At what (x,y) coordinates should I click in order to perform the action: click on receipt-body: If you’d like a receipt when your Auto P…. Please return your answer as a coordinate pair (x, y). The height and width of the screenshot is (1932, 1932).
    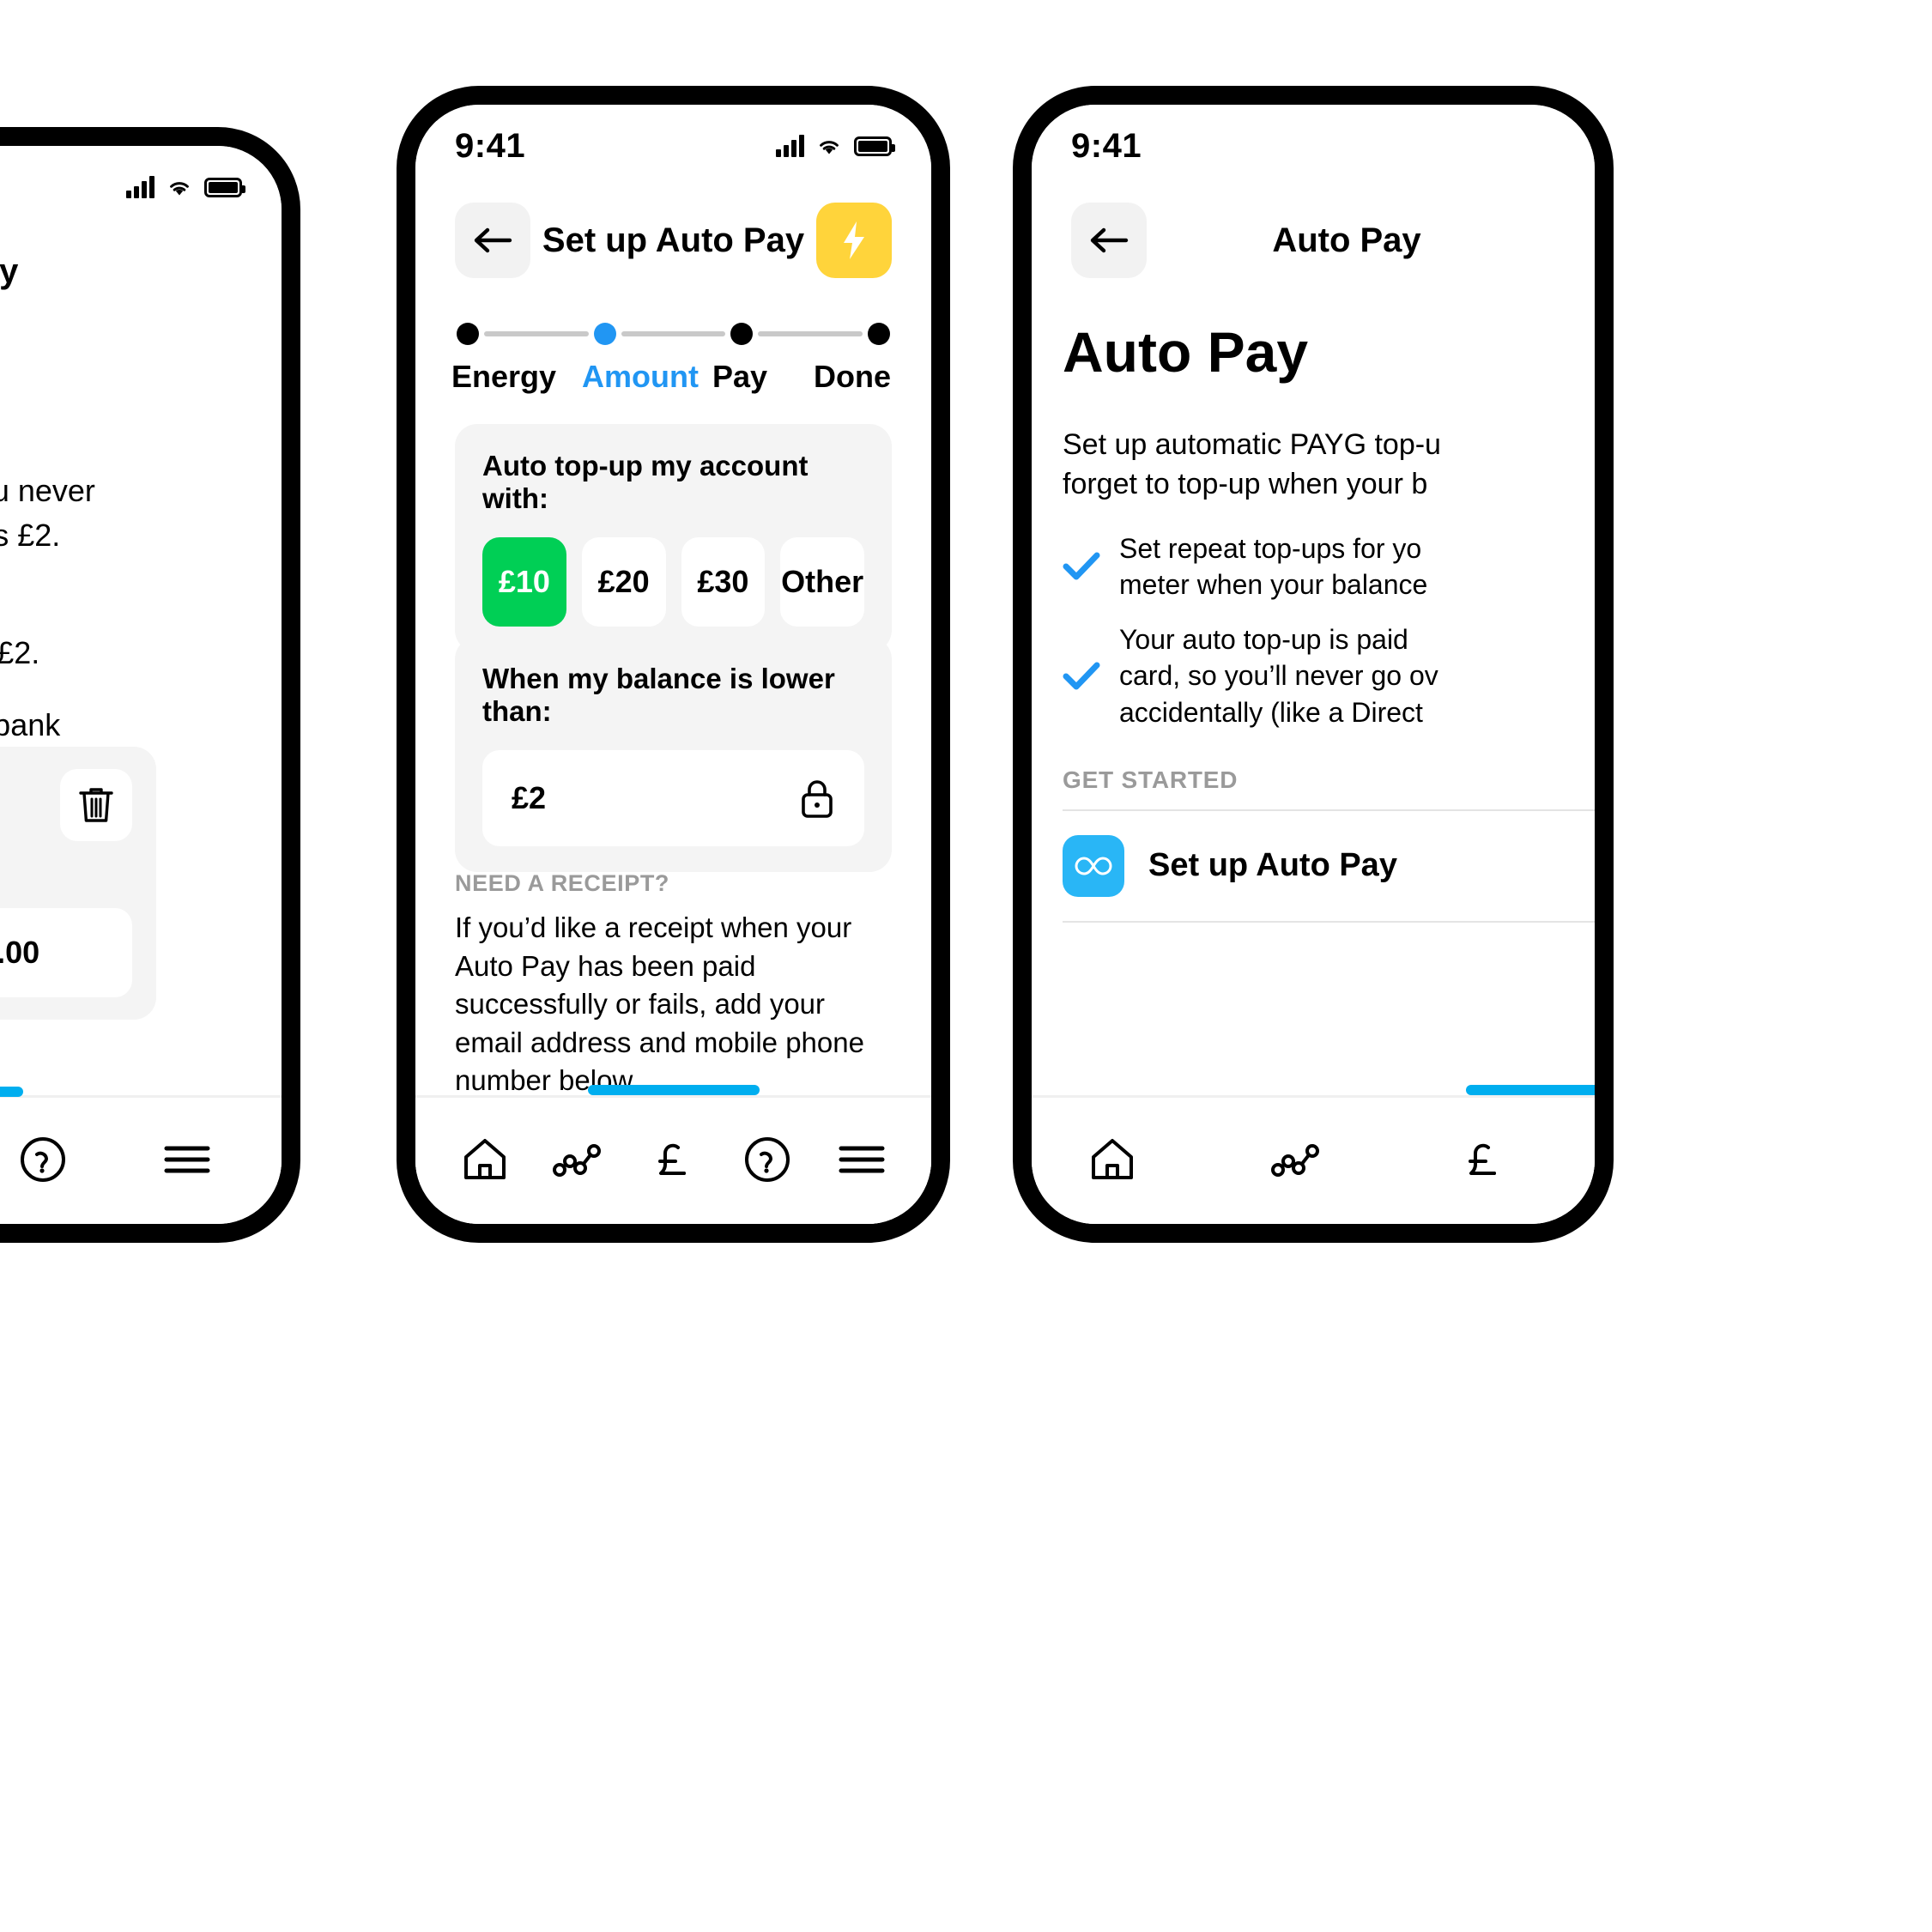
    Looking at the image, I should click on (659, 1004).